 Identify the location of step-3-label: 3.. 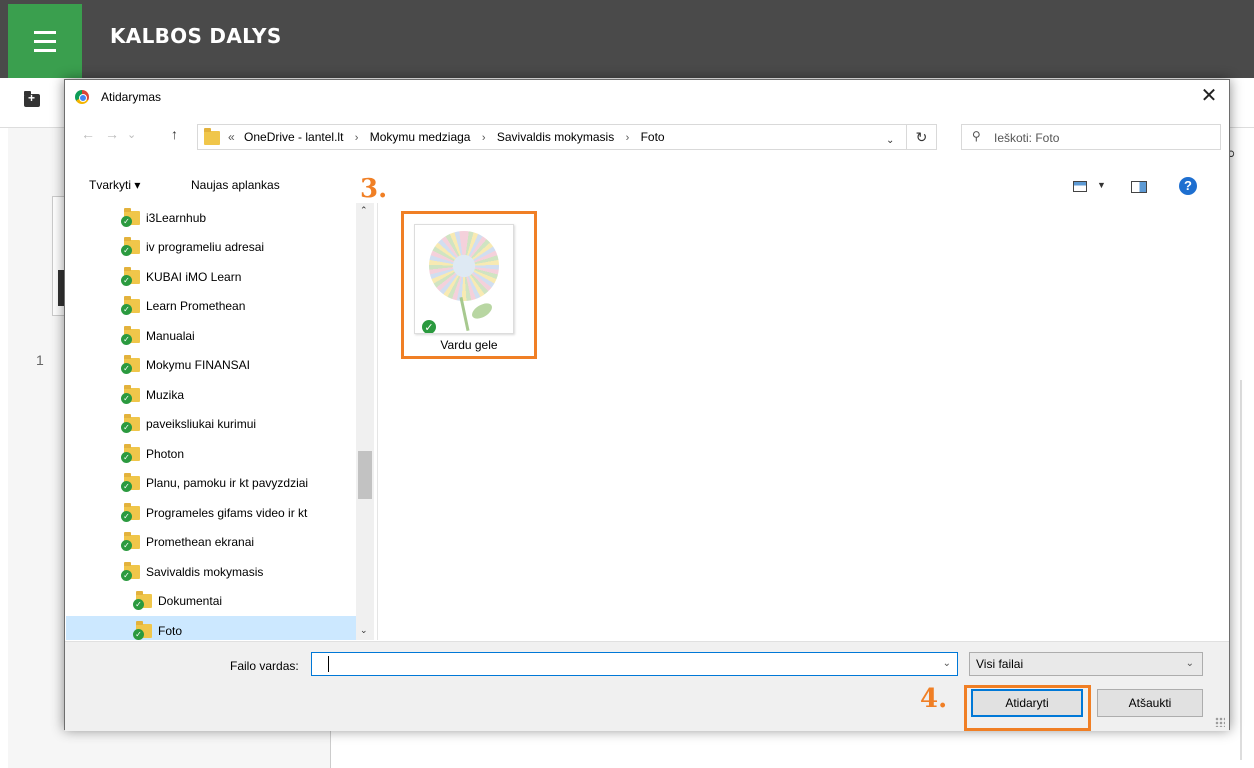
(374, 189).